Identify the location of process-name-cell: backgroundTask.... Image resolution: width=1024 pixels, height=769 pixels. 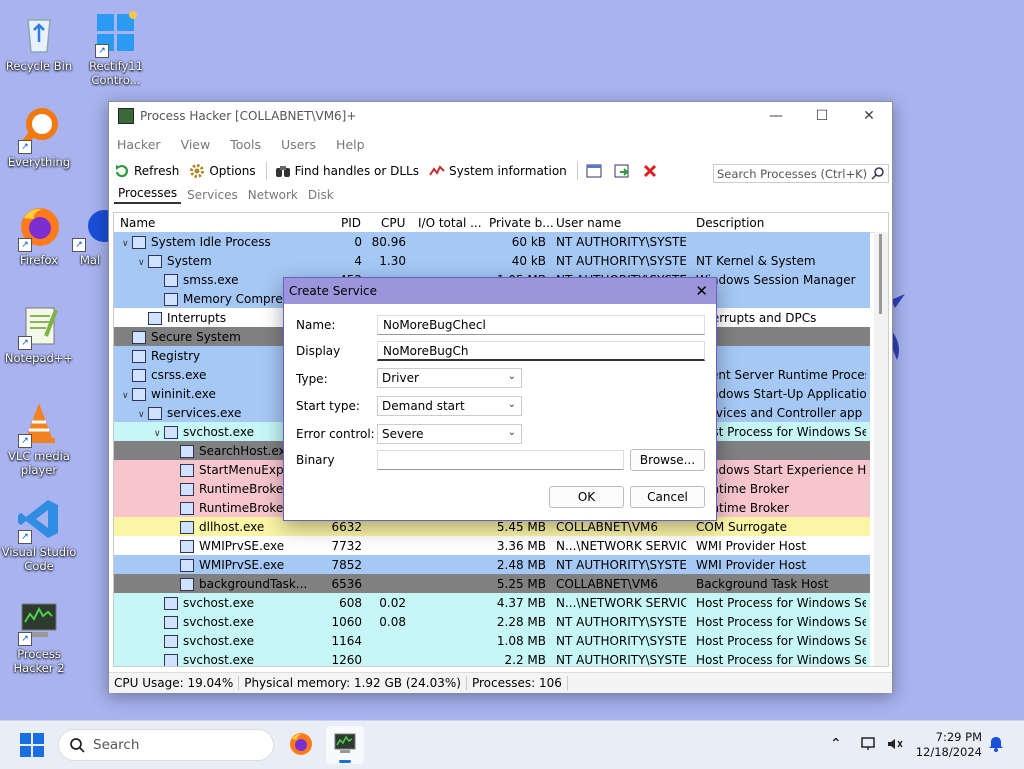
(246, 584).